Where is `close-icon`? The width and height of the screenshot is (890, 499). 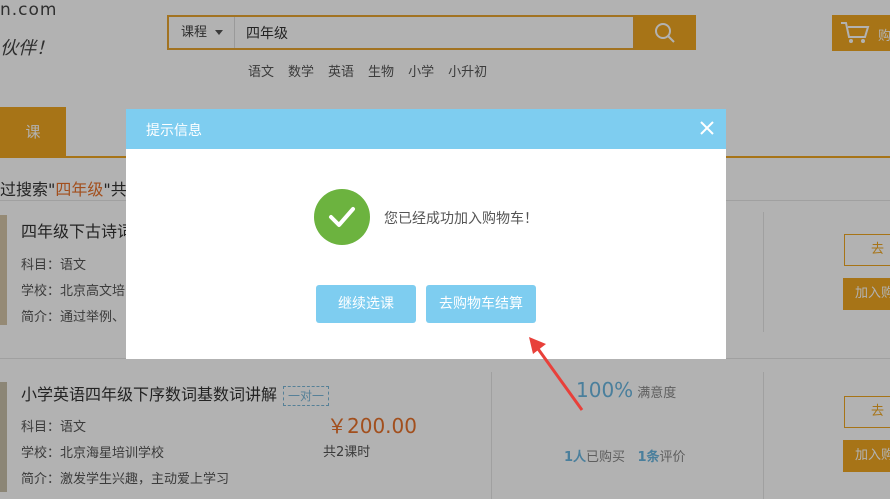
close-icon is located at coordinates (707, 128).